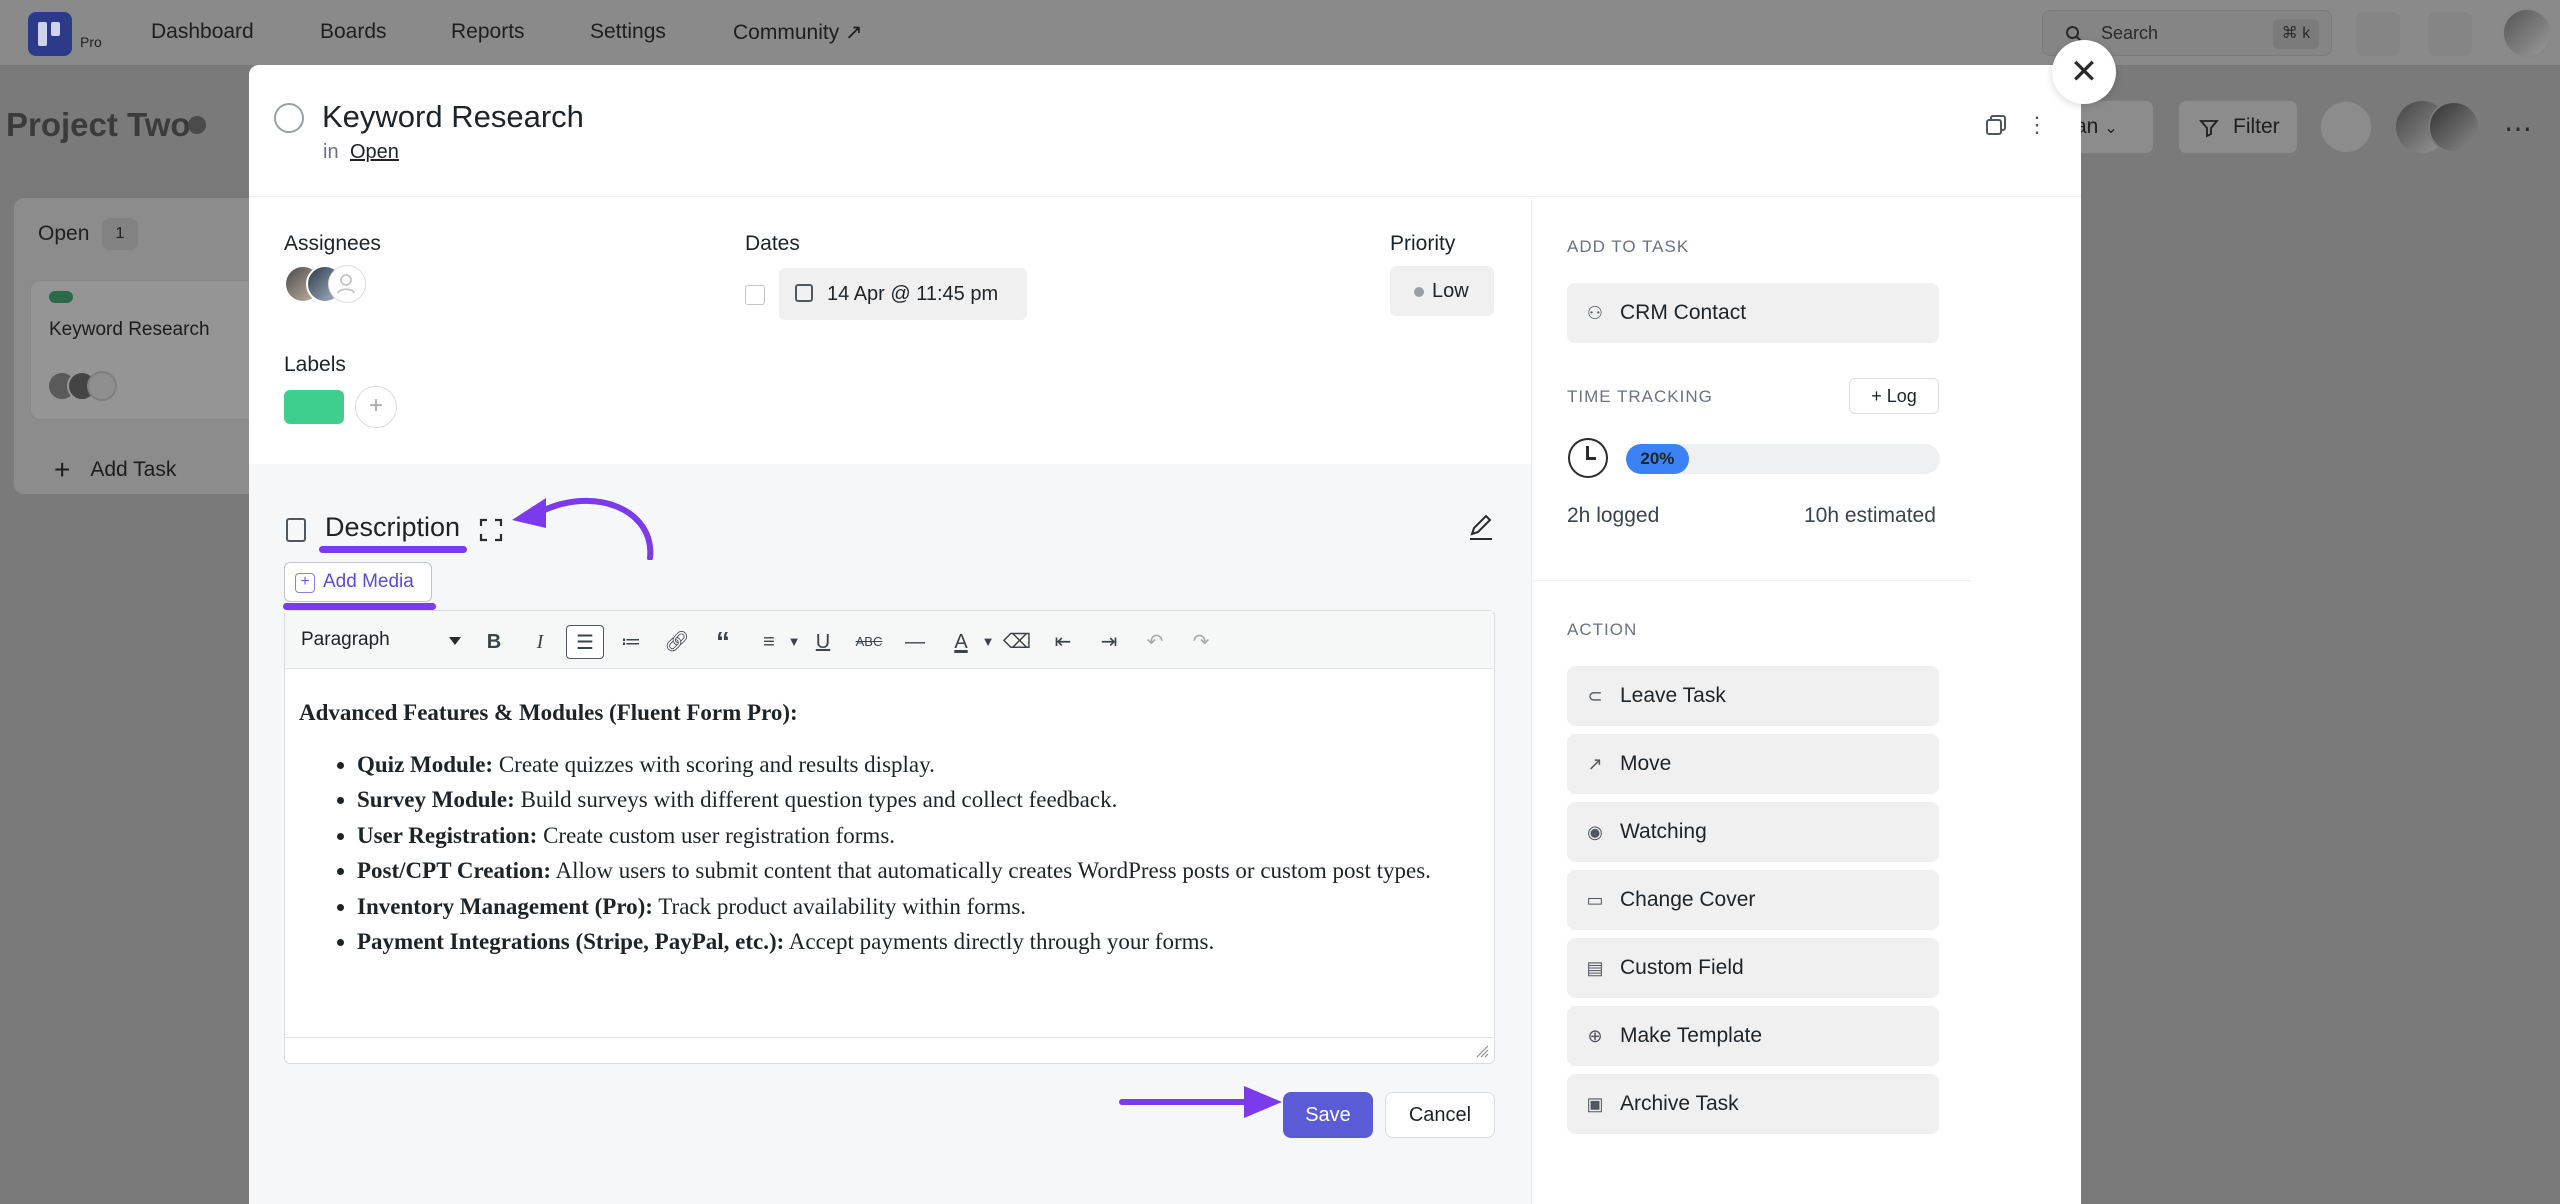  What do you see at coordinates (823, 642) in the screenshot?
I see `underline-icon: U` at bounding box center [823, 642].